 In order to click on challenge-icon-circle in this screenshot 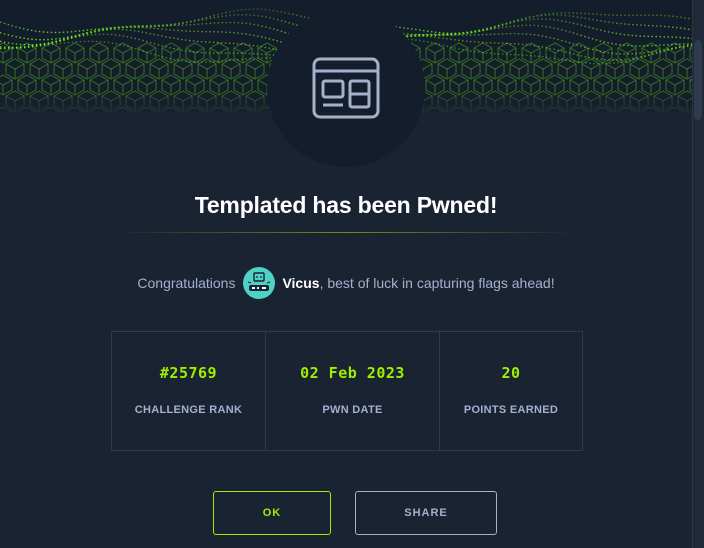, I will do `click(346, 88)`.